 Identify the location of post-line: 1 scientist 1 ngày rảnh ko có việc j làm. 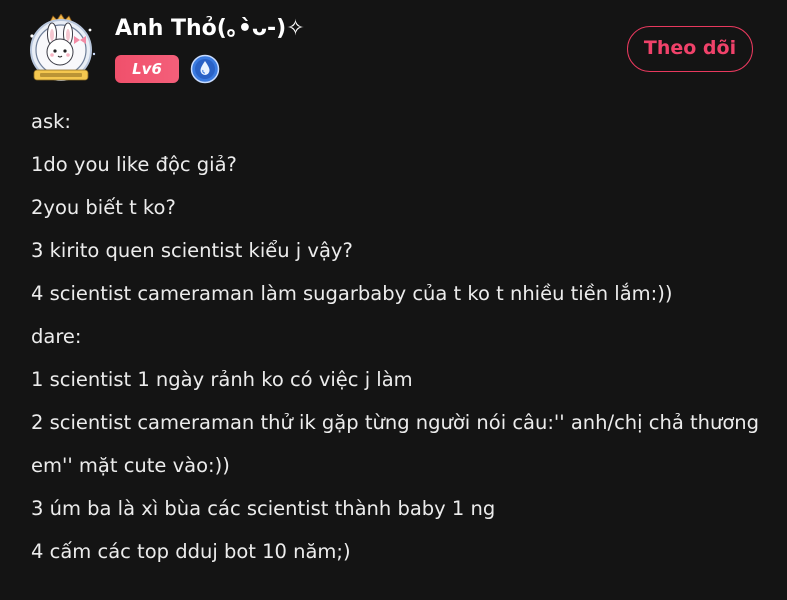
(222, 379).